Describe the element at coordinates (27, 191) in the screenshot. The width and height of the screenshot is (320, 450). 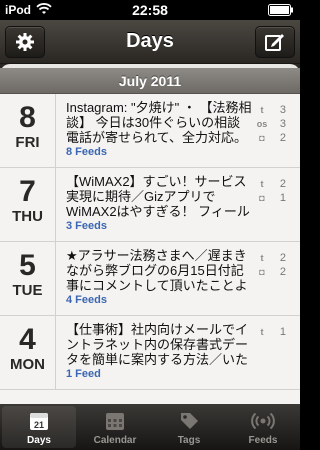
I see `day-number: 7` at that location.